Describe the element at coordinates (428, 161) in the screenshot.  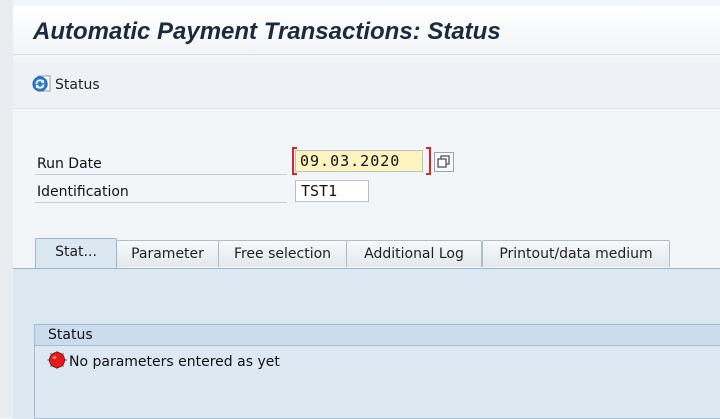
I see `required-marker-right` at that location.